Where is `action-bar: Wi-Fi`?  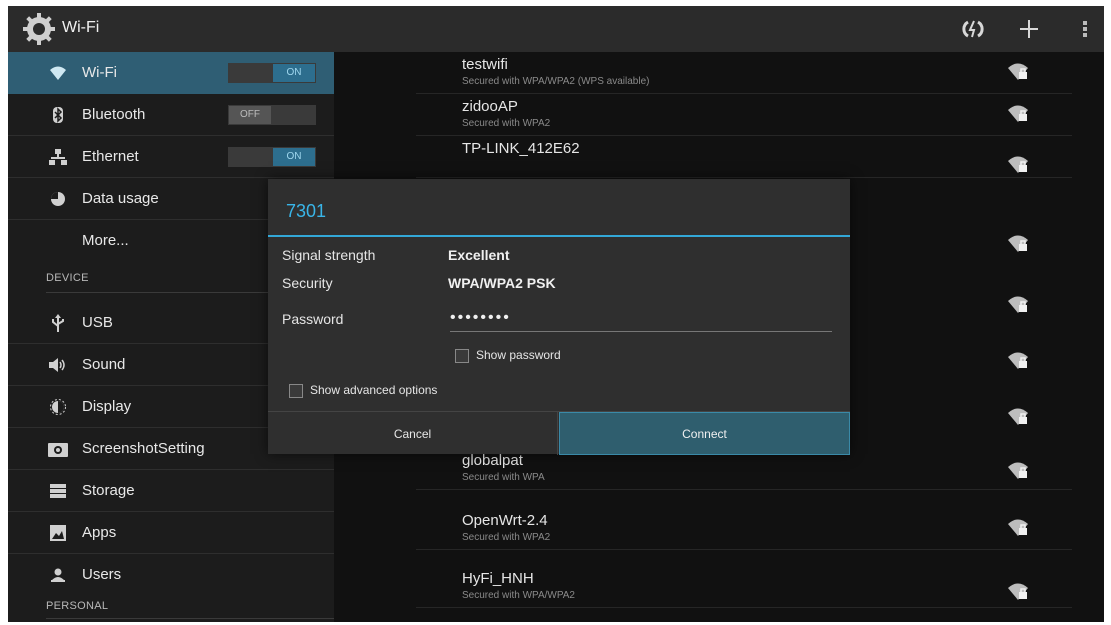
action-bar: Wi-Fi is located at coordinates (556, 29).